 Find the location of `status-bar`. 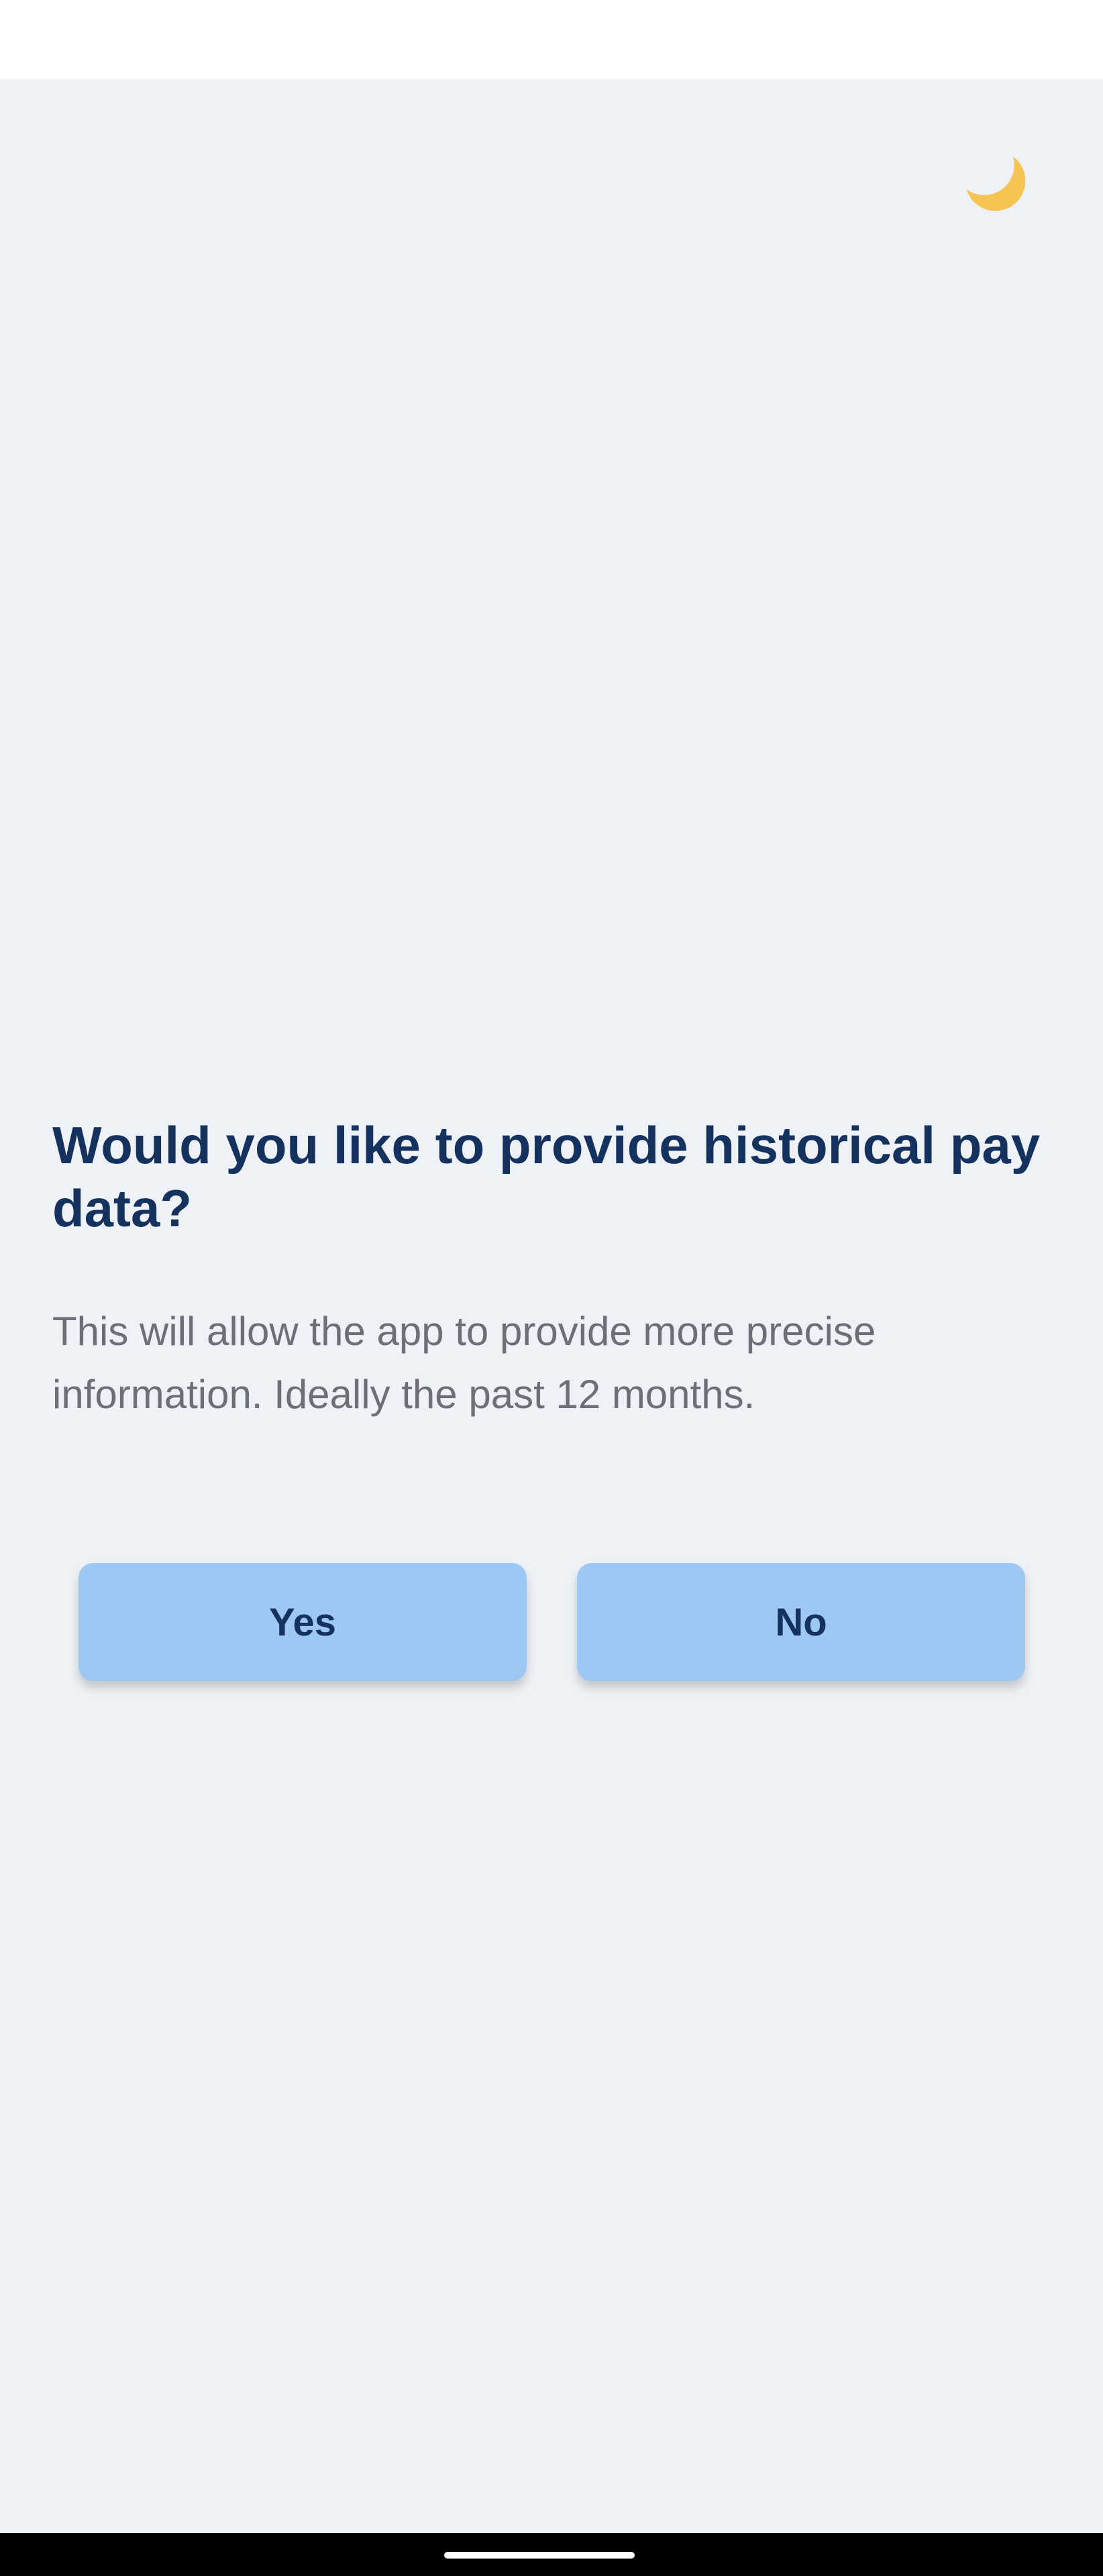

status-bar is located at coordinates (551, 39).